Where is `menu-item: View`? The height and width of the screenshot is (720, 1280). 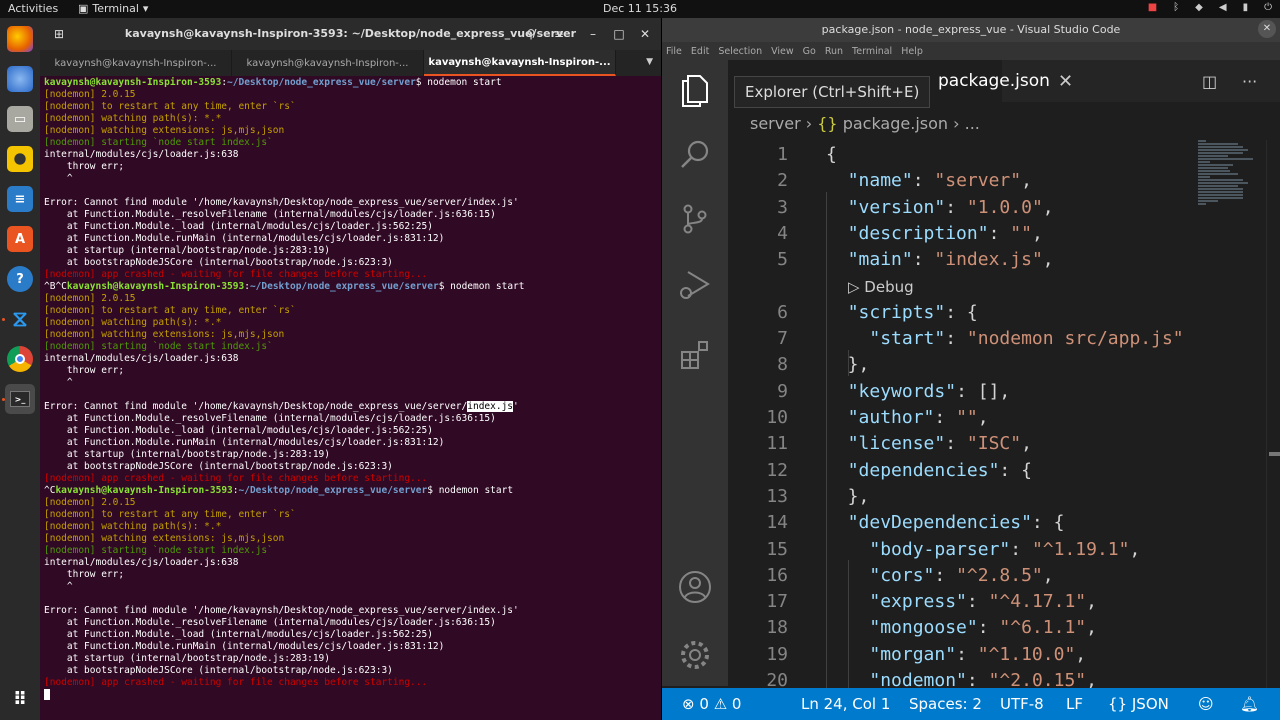 menu-item: View is located at coordinates (782, 51).